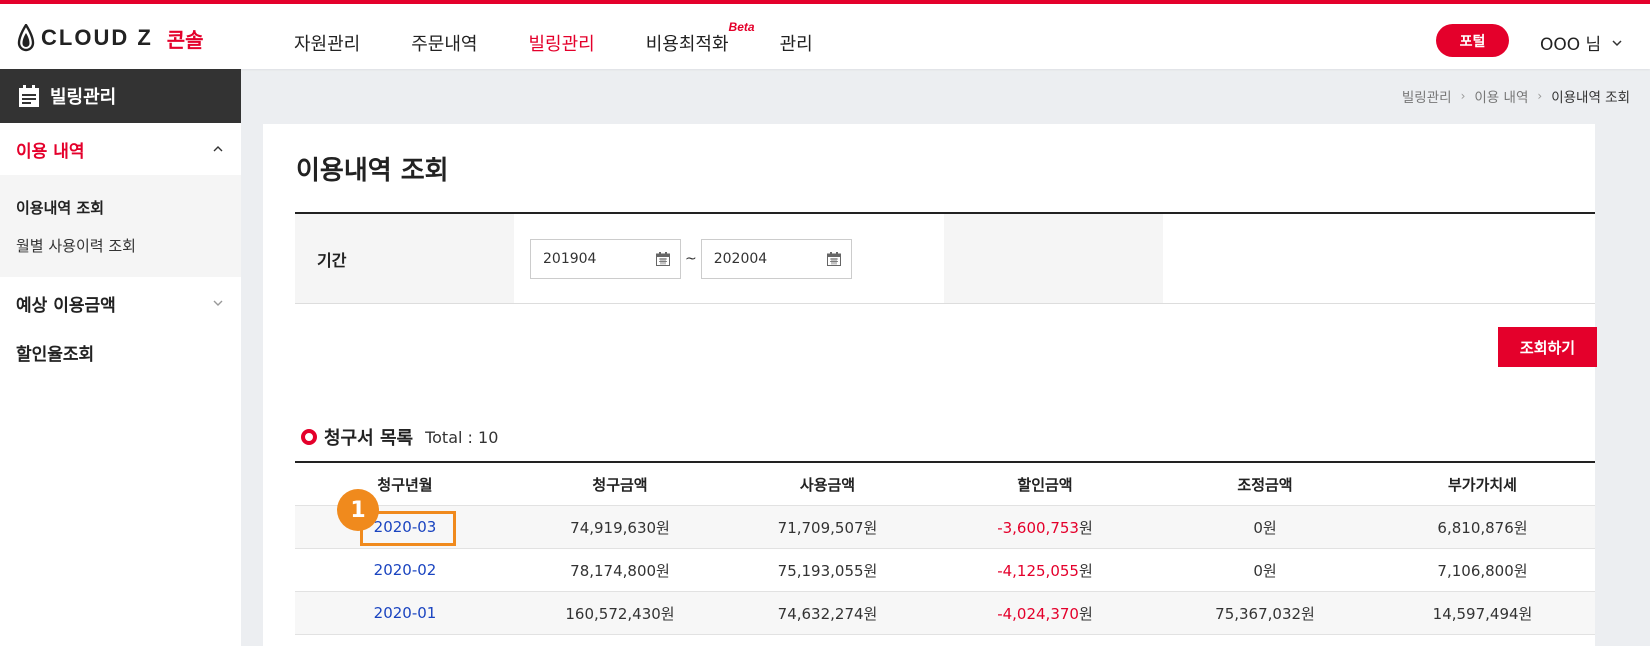  Describe the element at coordinates (605, 258) in the screenshot. I see `date-from-input: 201904` at that location.